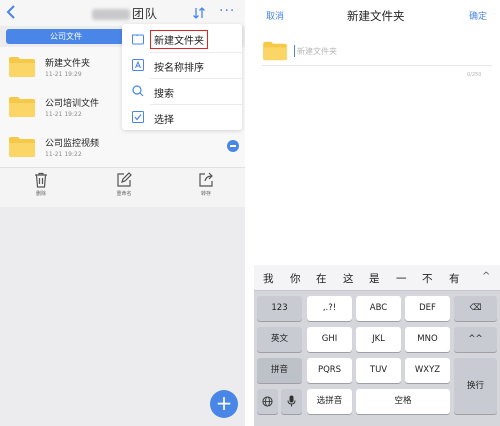 The image size is (500, 426). I want to click on action-bar: 删除 重命名 转存, so click(122, 187).